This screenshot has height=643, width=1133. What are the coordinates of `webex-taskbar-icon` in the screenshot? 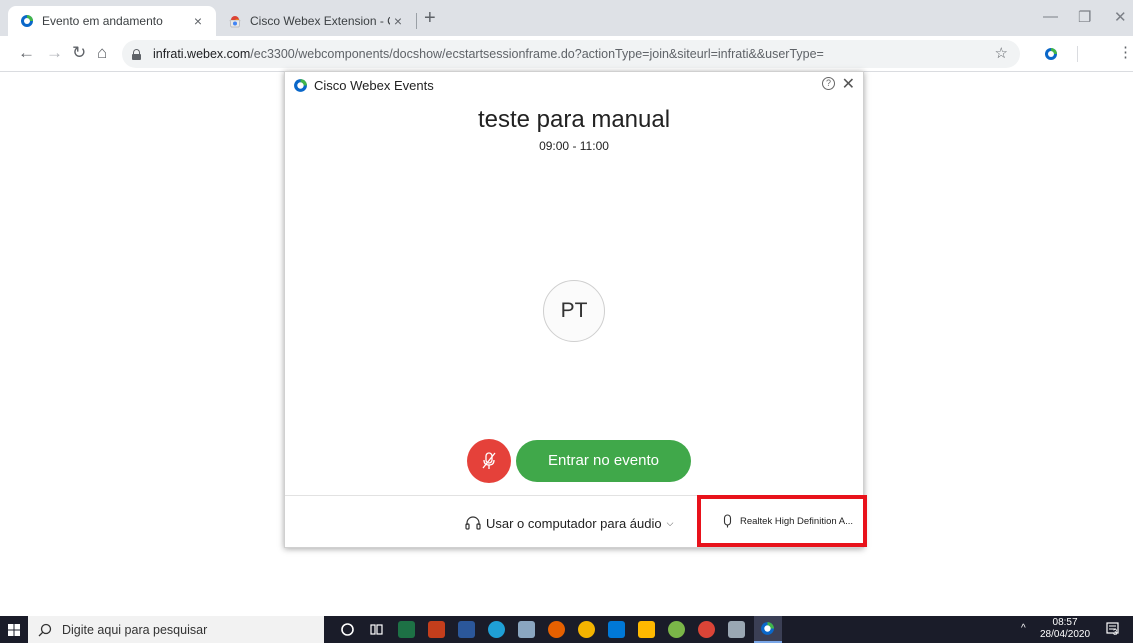 It's located at (767, 628).